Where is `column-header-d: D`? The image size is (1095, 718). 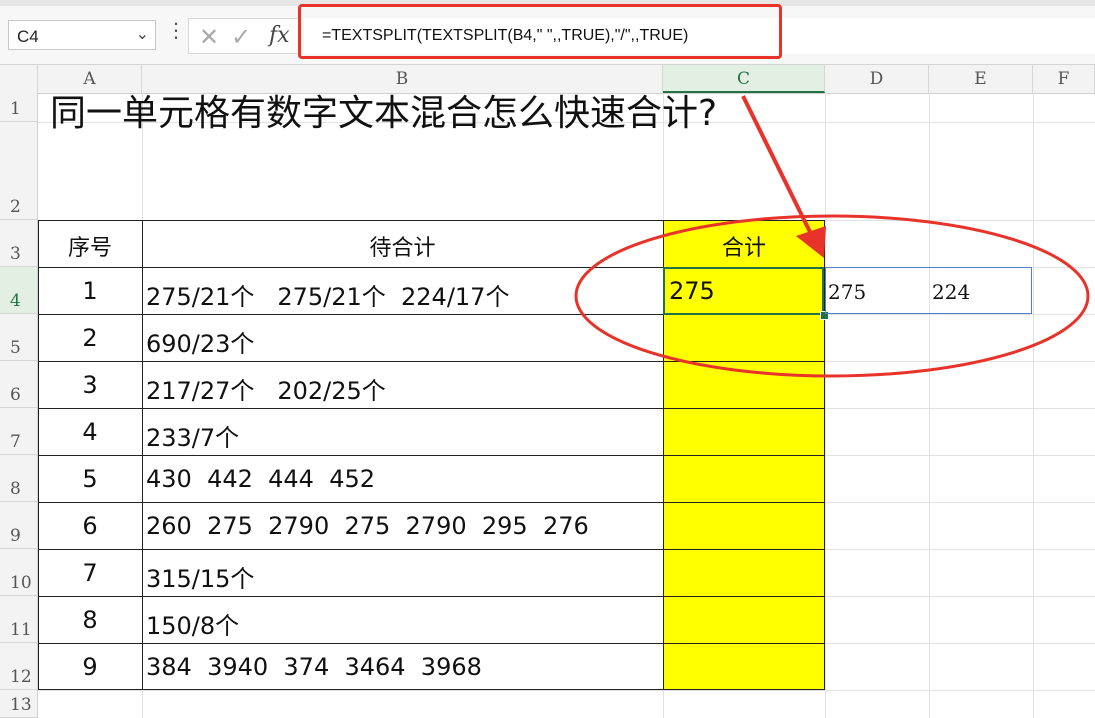 column-header-d: D is located at coordinates (877, 79).